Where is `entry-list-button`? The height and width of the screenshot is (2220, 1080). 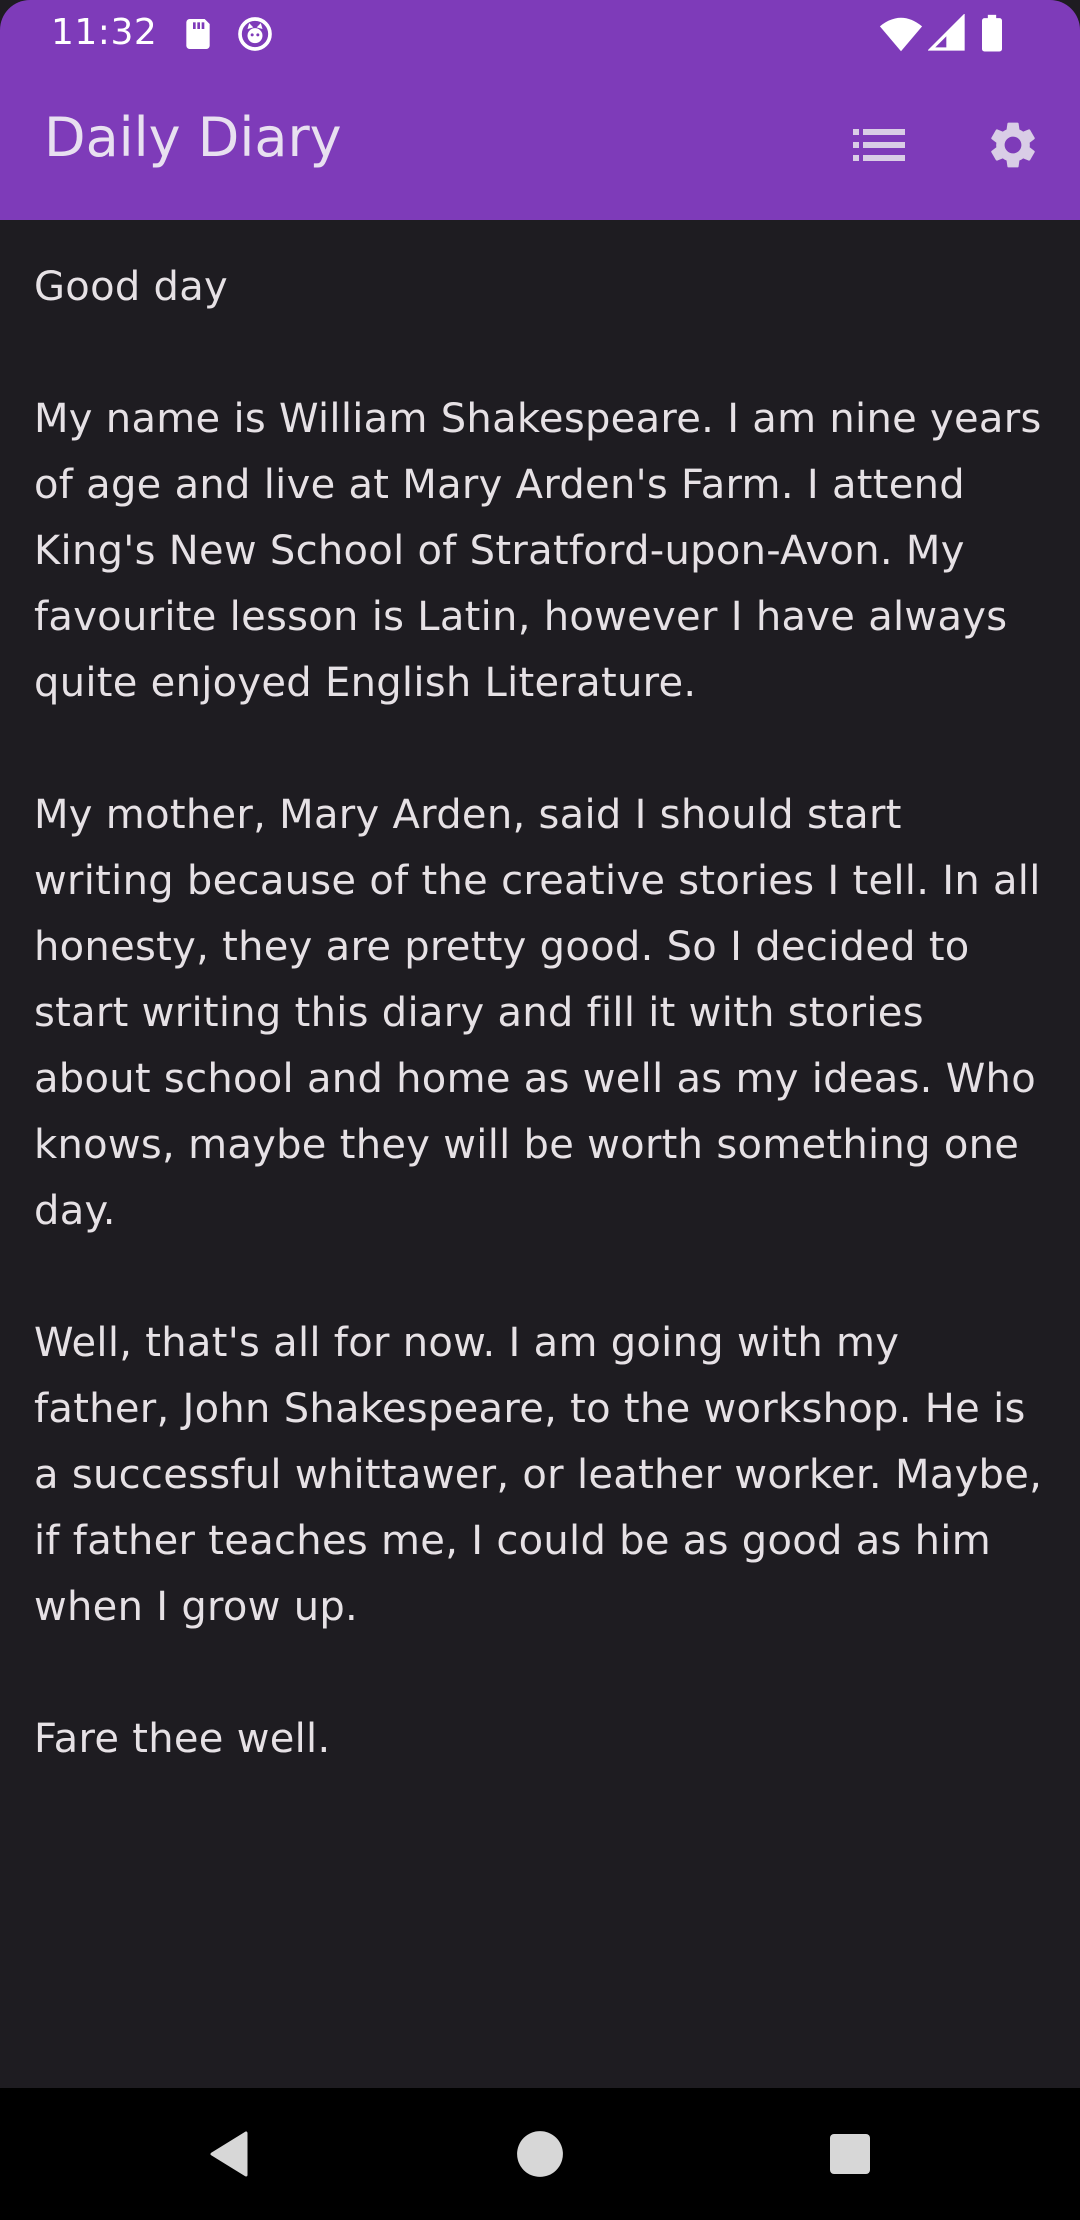 entry-list-button is located at coordinates (881, 145).